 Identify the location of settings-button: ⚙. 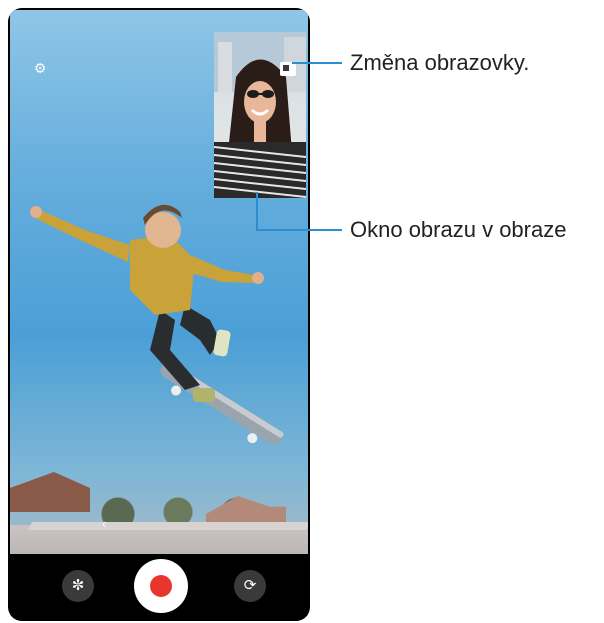
(40, 68).